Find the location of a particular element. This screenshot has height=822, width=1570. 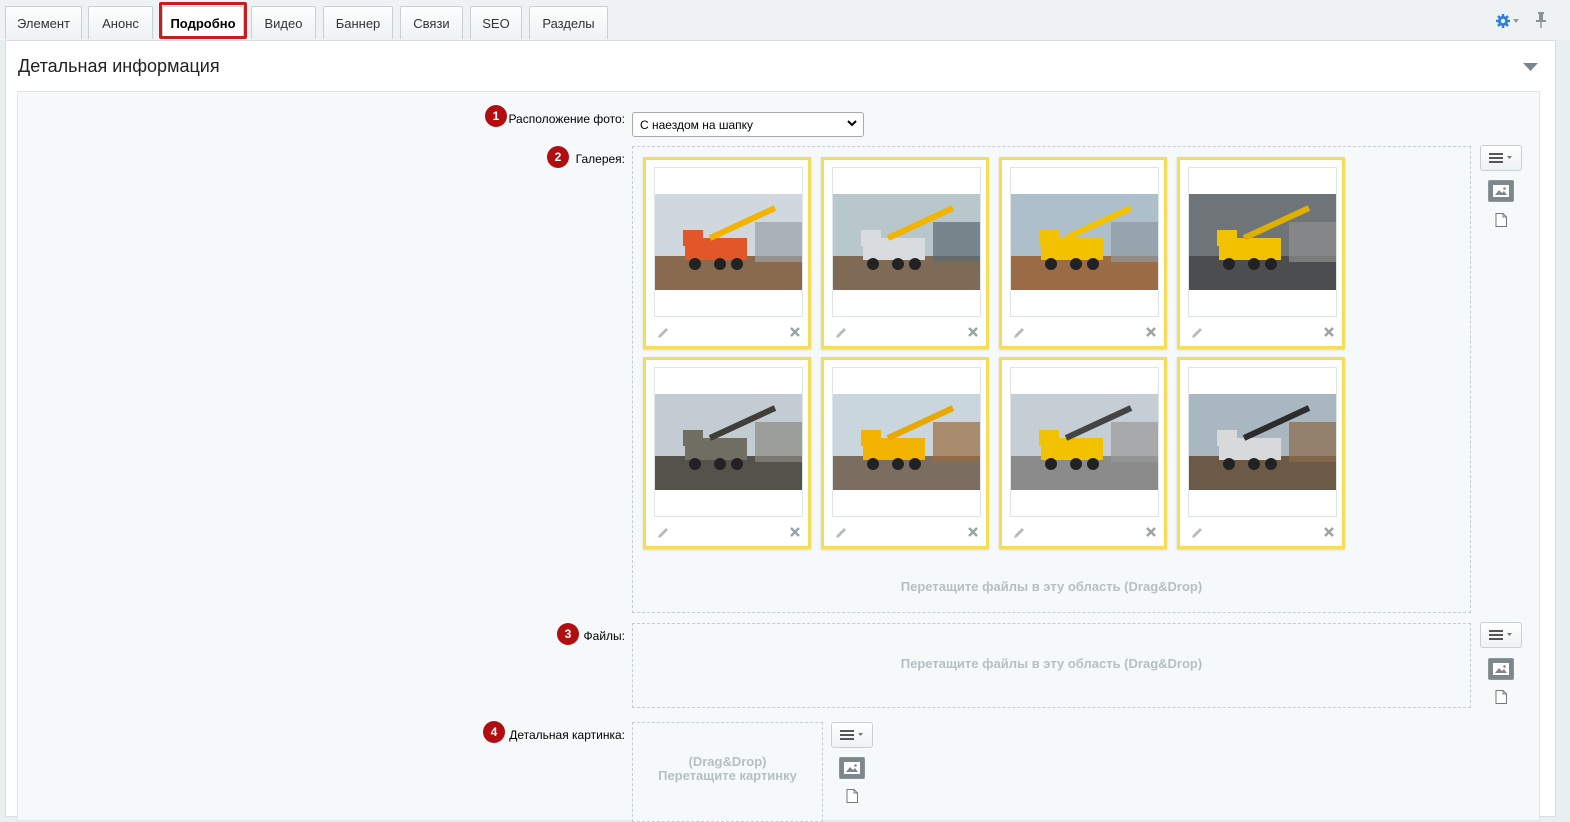

tab-links: Связи is located at coordinates (431, 22).